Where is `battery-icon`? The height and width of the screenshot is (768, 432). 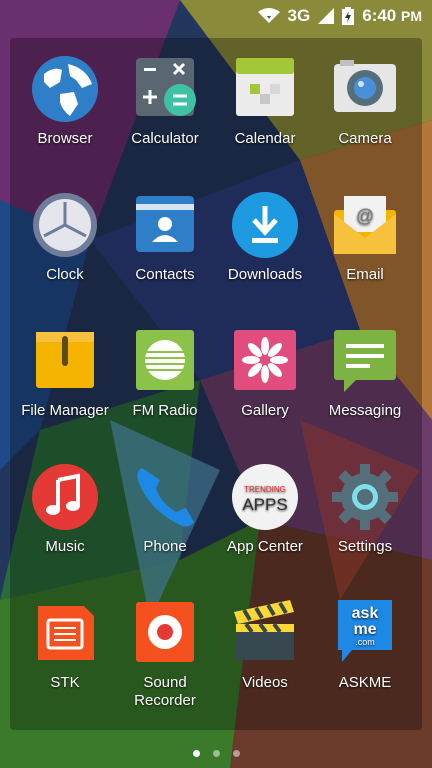
battery-icon is located at coordinates (348, 16).